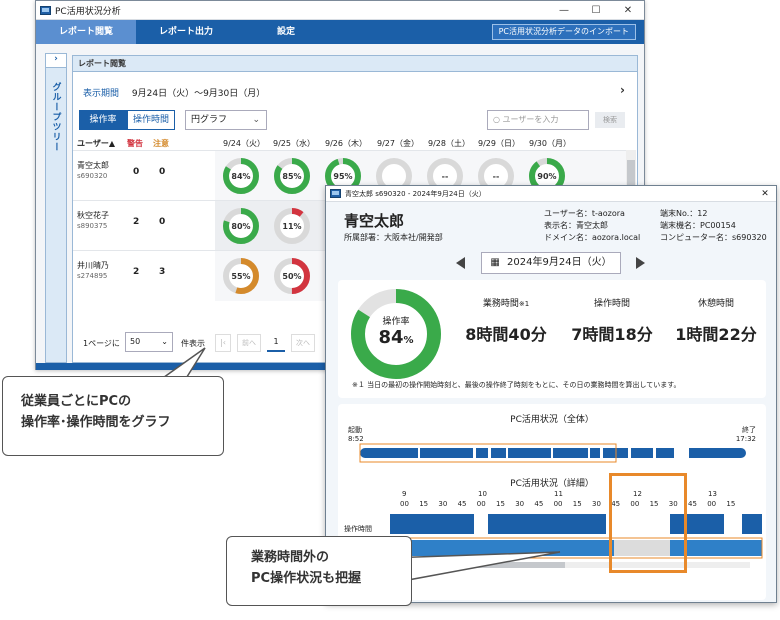  I want to click on callout-left-line: 操作率･操作時間をグラフ, so click(96, 422).